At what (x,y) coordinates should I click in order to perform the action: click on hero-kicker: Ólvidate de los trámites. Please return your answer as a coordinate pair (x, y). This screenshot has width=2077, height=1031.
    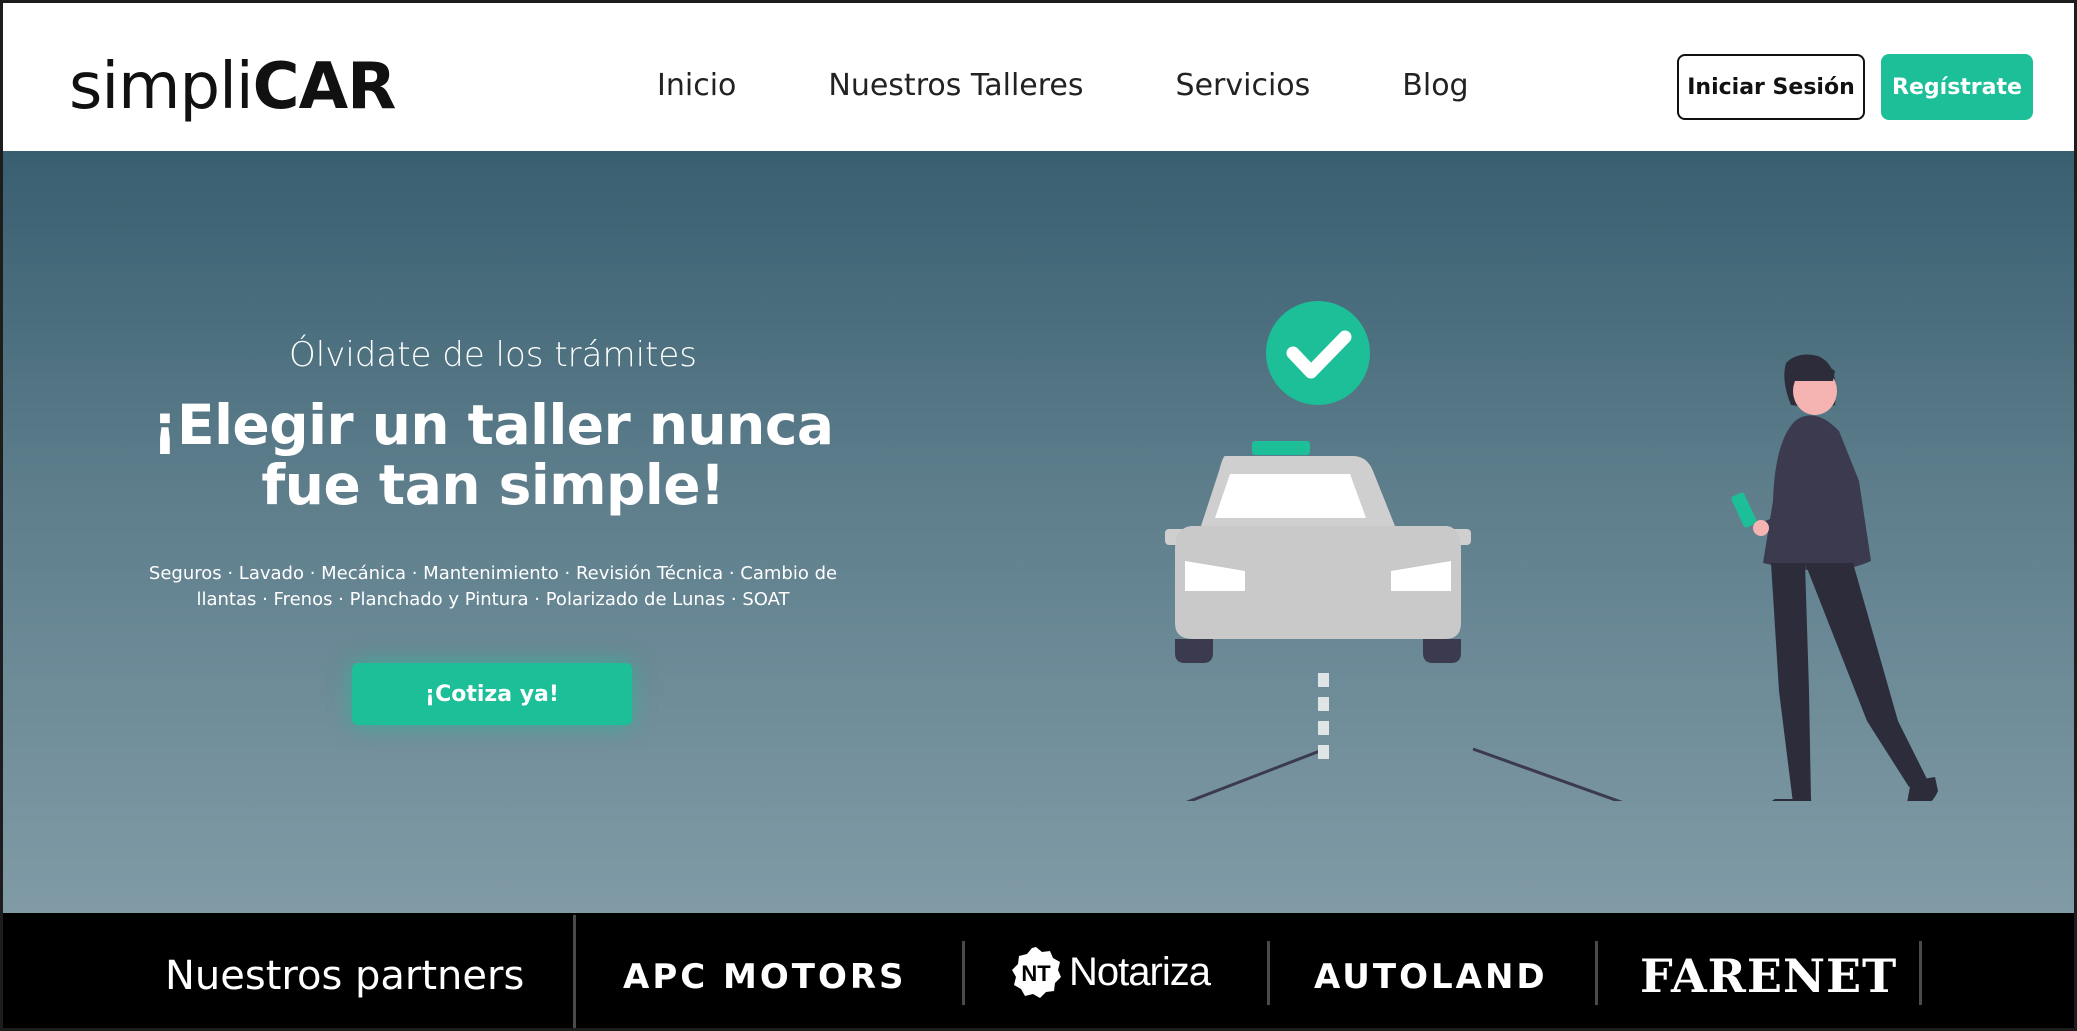
    Looking at the image, I should click on (493, 355).